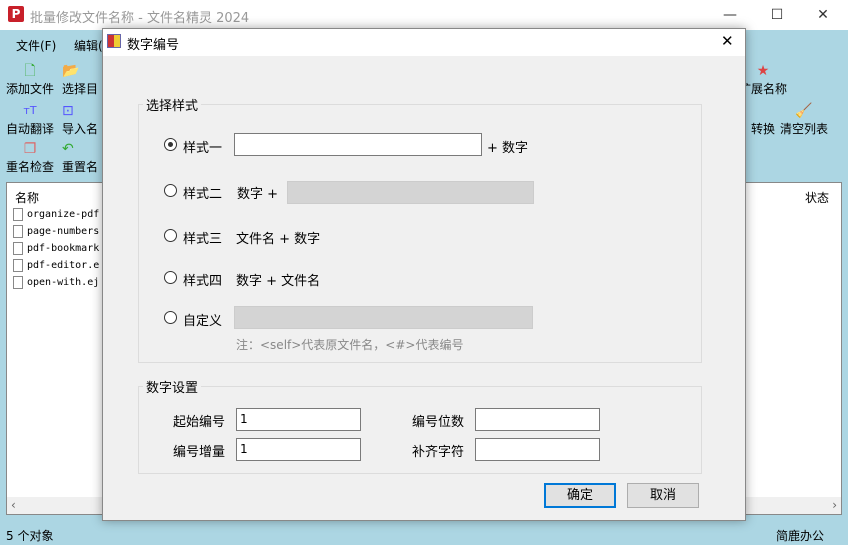 The width and height of the screenshot is (848, 545). What do you see at coordinates (727, 41) in the screenshot?
I see `dialog-close-button: ✕` at bounding box center [727, 41].